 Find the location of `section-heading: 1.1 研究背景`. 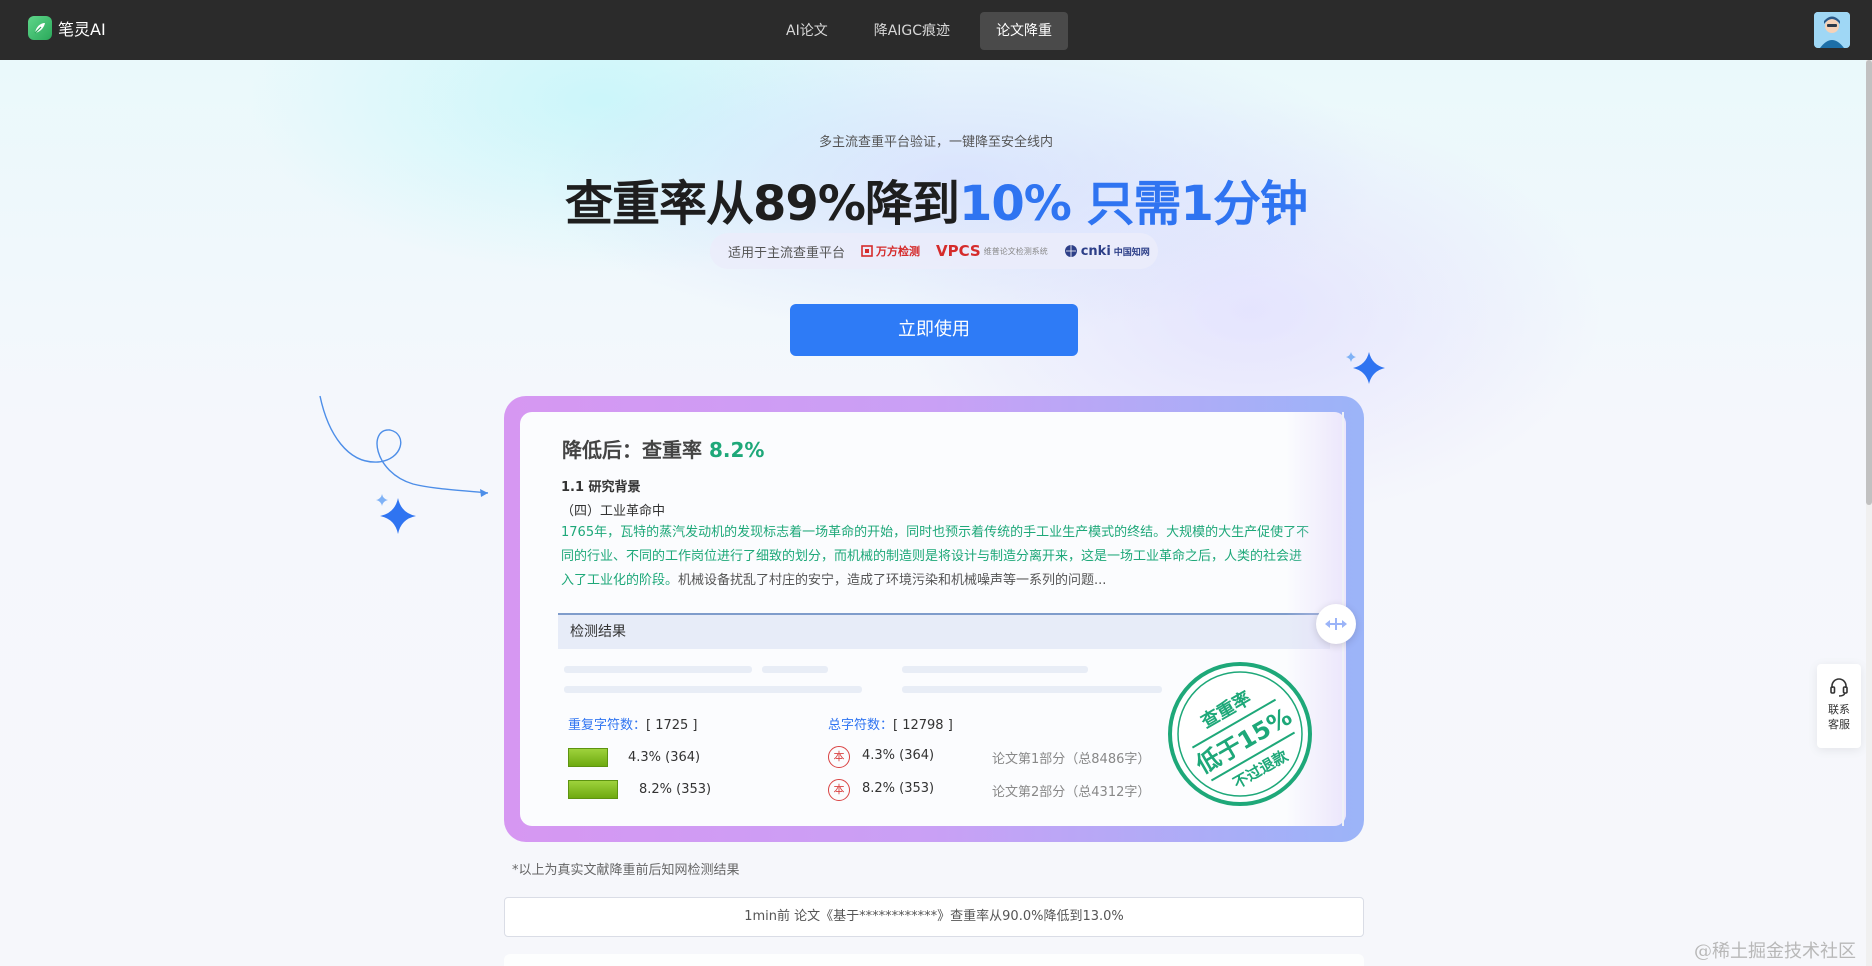

section-heading: 1.1 研究背景 is located at coordinates (601, 487).